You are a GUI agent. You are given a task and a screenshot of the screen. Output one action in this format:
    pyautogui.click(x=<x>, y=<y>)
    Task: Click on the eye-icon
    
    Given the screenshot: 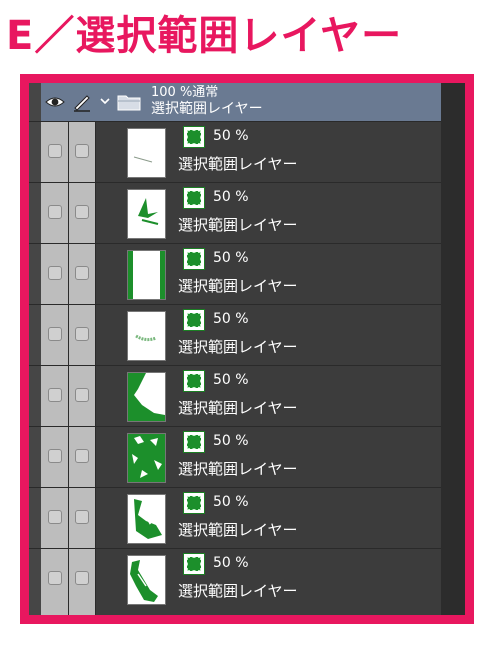 What is the action you would take?
    pyautogui.click(x=55, y=102)
    